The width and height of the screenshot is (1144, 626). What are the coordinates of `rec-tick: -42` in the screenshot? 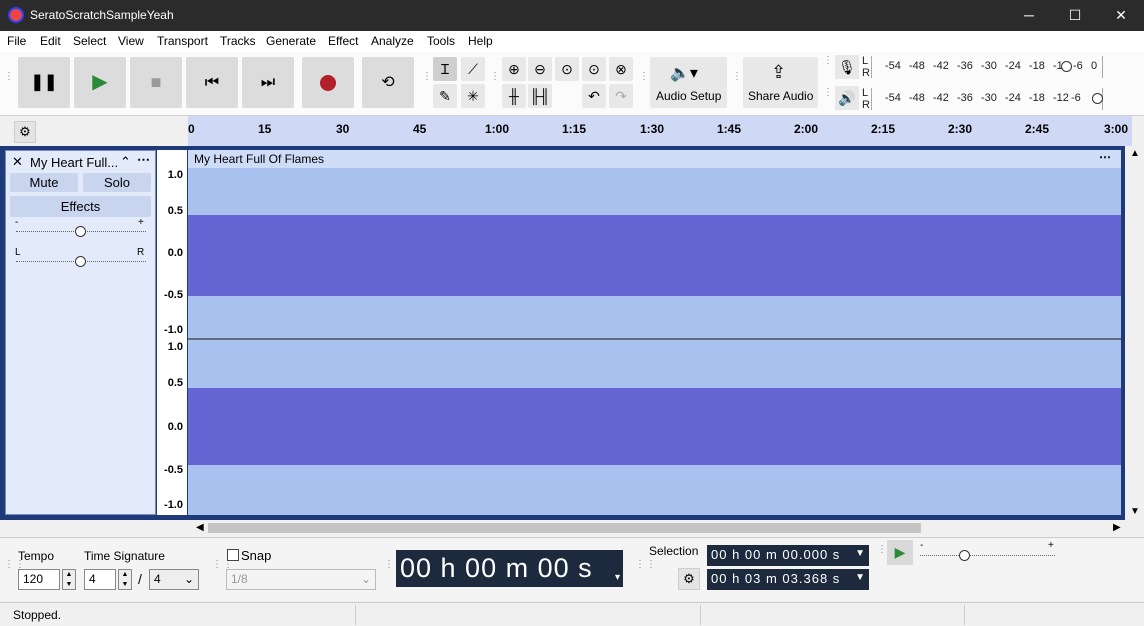 It's located at (941, 66).